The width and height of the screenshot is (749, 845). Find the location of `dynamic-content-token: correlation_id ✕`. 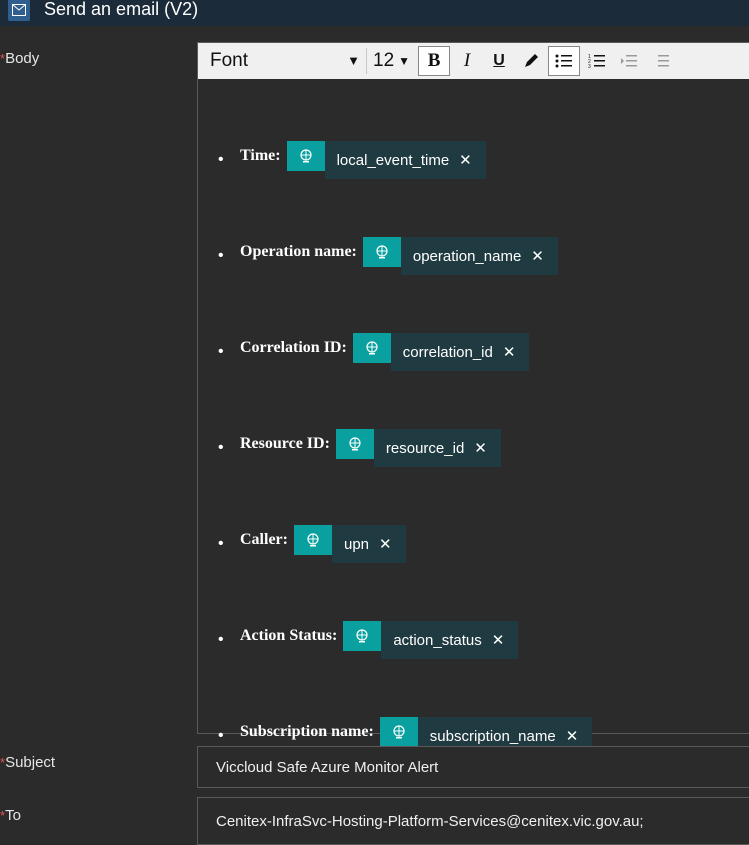

dynamic-content-token: correlation_id ✕ is located at coordinates (441, 352).